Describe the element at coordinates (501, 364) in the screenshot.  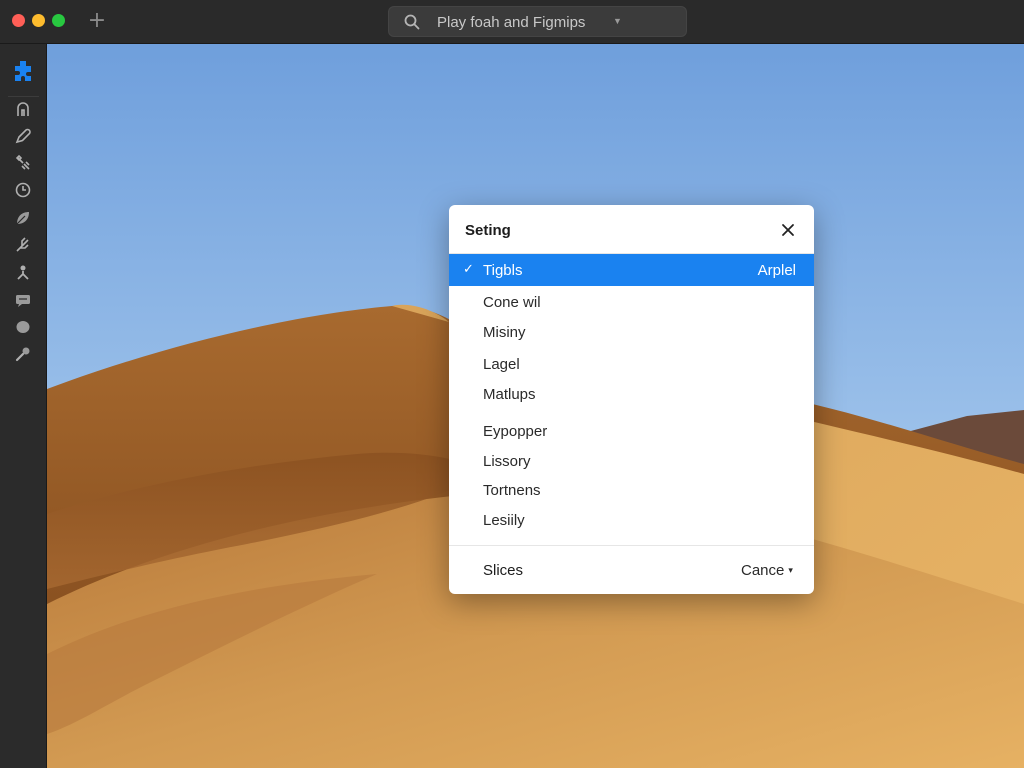
I see `list-item-label: Lagel` at that location.